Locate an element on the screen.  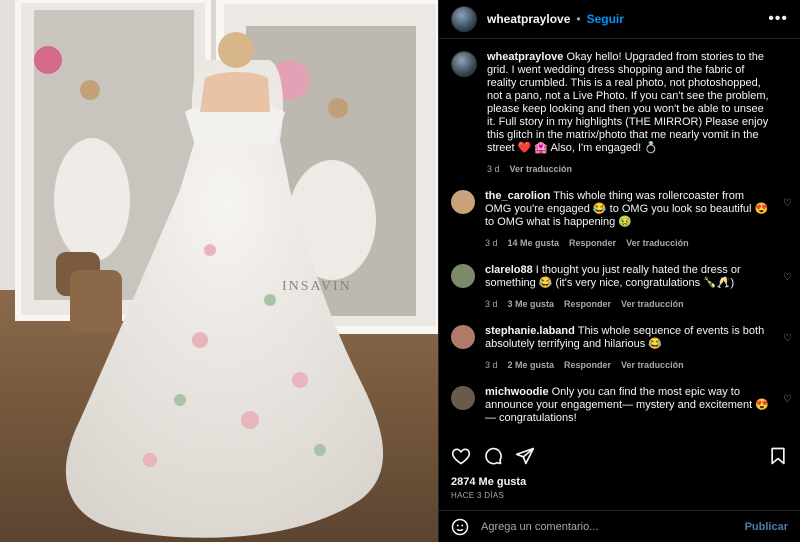
comment-username: michwoodie is located at coordinates (517, 392).